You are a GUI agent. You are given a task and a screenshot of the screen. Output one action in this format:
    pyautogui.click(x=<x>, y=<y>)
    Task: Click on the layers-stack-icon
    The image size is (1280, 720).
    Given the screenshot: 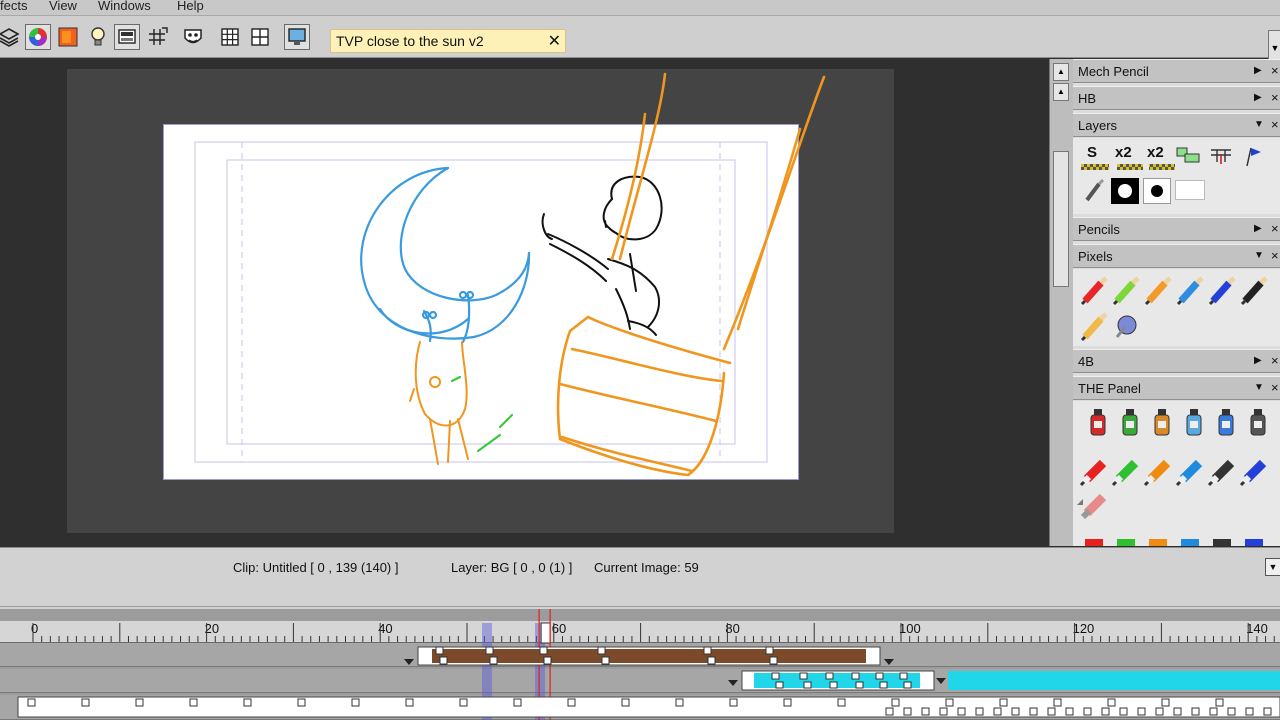 What is the action you would take?
    pyautogui.click(x=11, y=37)
    